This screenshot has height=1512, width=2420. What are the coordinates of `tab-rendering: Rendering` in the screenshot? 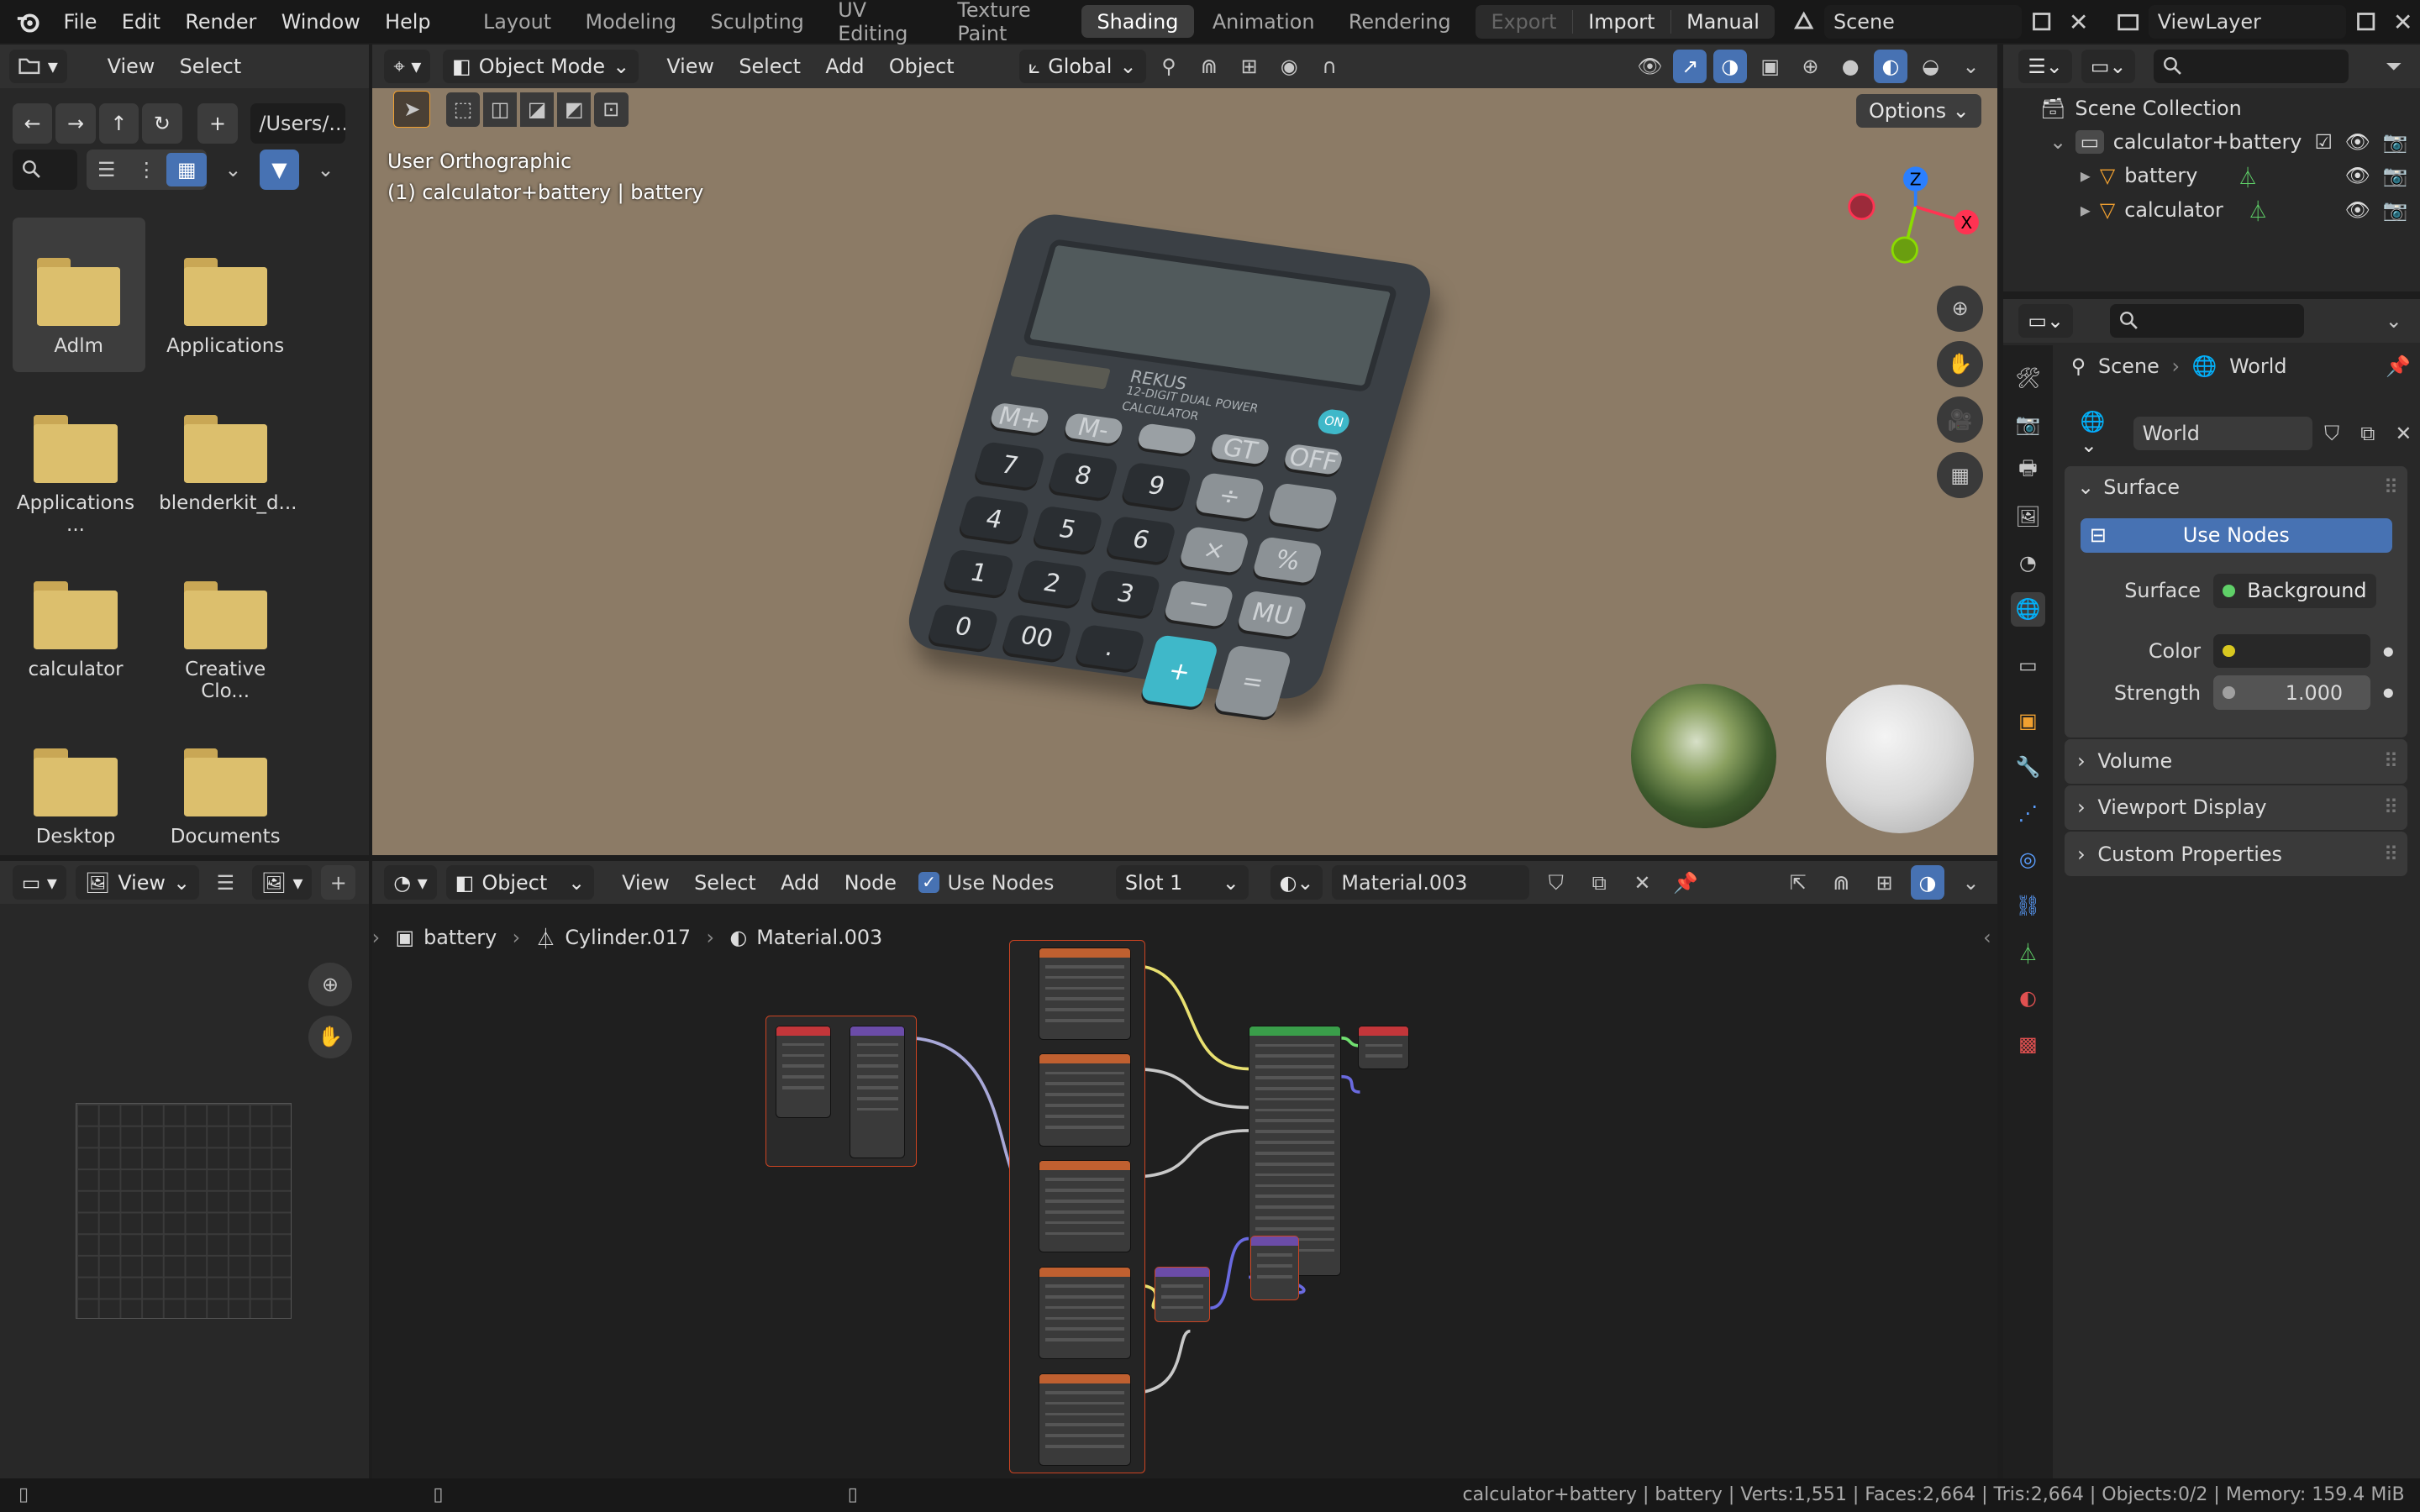 It's located at (1401, 21).